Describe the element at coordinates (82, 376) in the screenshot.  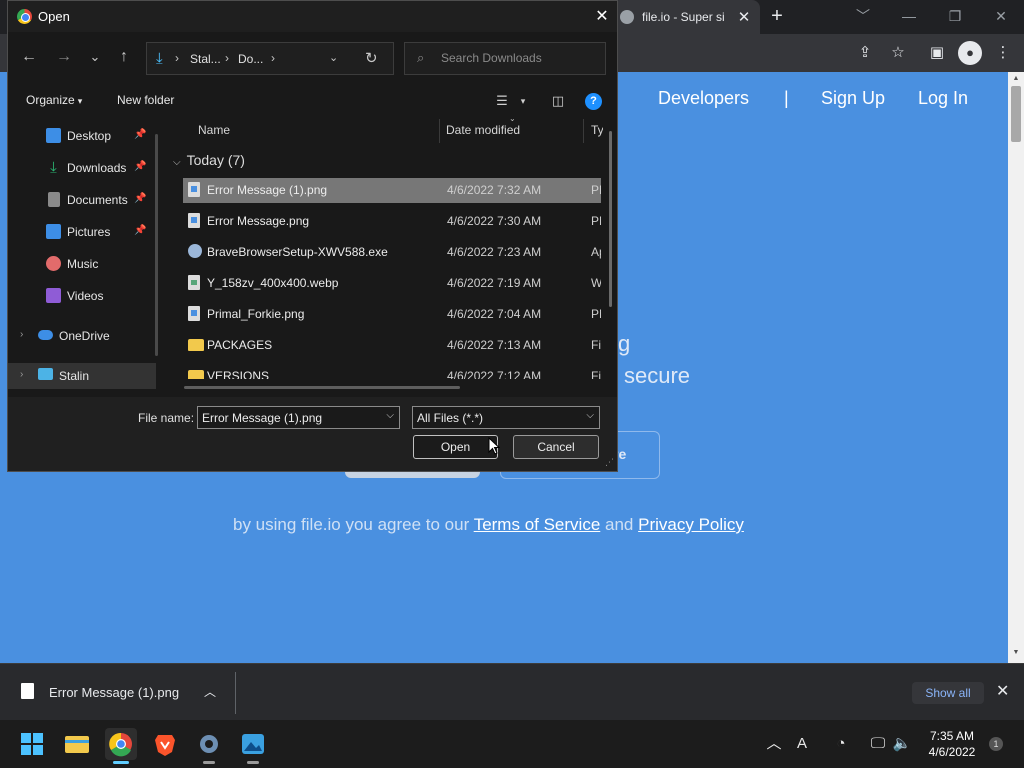
I see `sidebar-item-stalin: › Stalin` at that location.